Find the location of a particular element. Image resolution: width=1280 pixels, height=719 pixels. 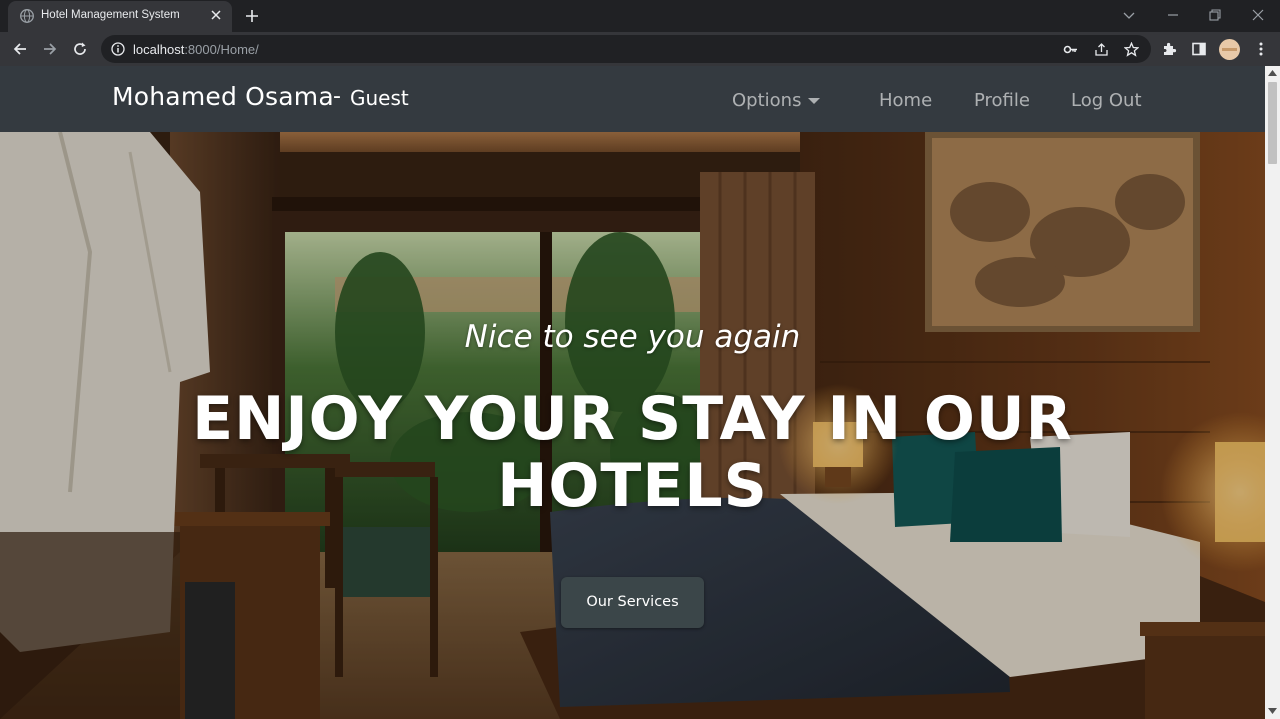

key-icon is located at coordinates (1070, 49).